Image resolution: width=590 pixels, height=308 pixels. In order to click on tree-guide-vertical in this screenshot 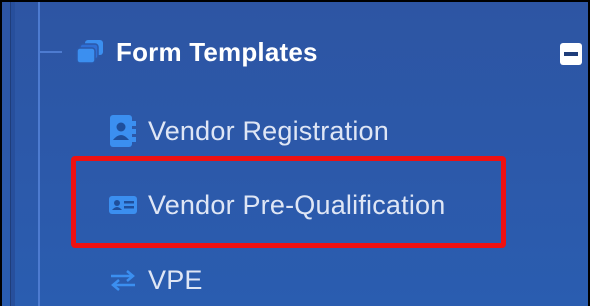, I will do `click(39, 154)`.